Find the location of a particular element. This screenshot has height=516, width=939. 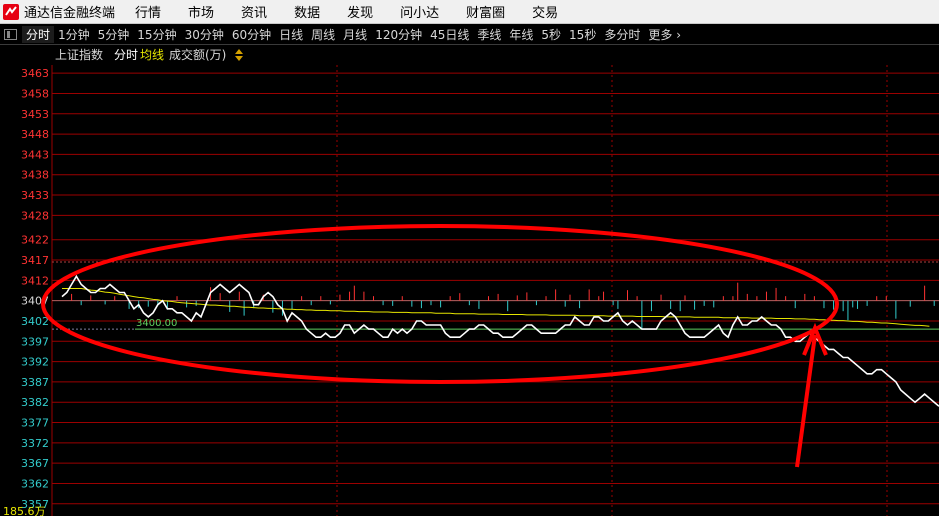

y-tick-label: 3387 is located at coordinates (35, 382).